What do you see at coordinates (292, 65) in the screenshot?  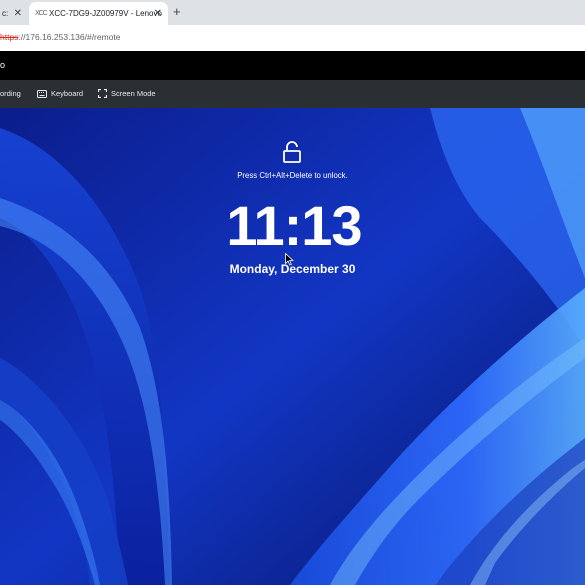 I see `app-header: o` at bounding box center [292, 65].